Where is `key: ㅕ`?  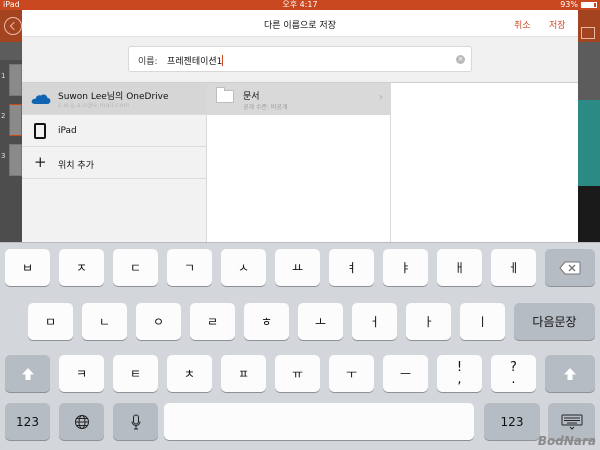 key: ㅕ is located at coordinates (351, 267).